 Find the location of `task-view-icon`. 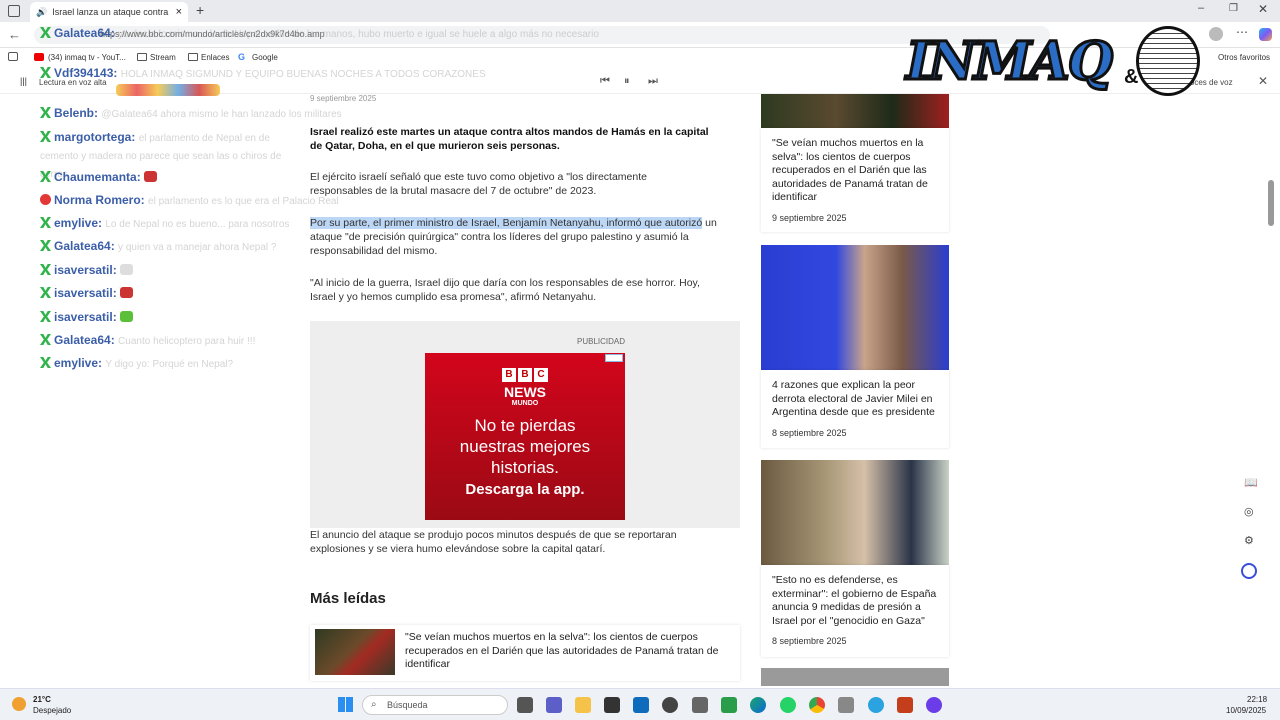

task-view-icon is located at coordinates (525, 705).